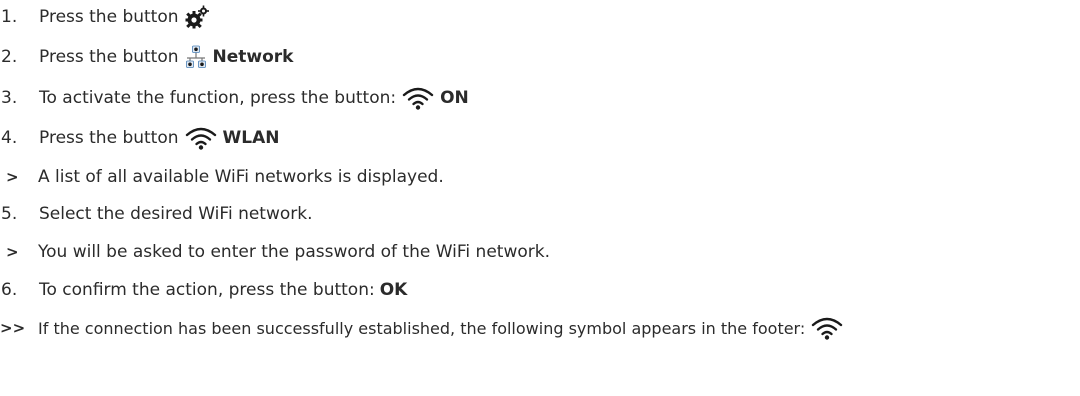  What do you see at coordinates (9, 98) in the screenshot?
I see `step-number: 3.` at bounding box center [9, 98].